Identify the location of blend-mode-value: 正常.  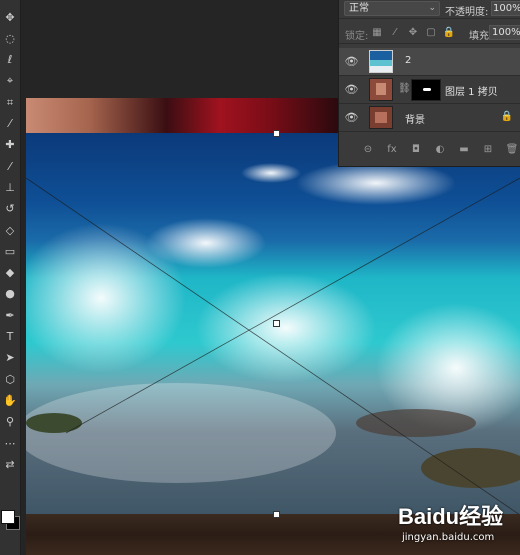
(359, 8).